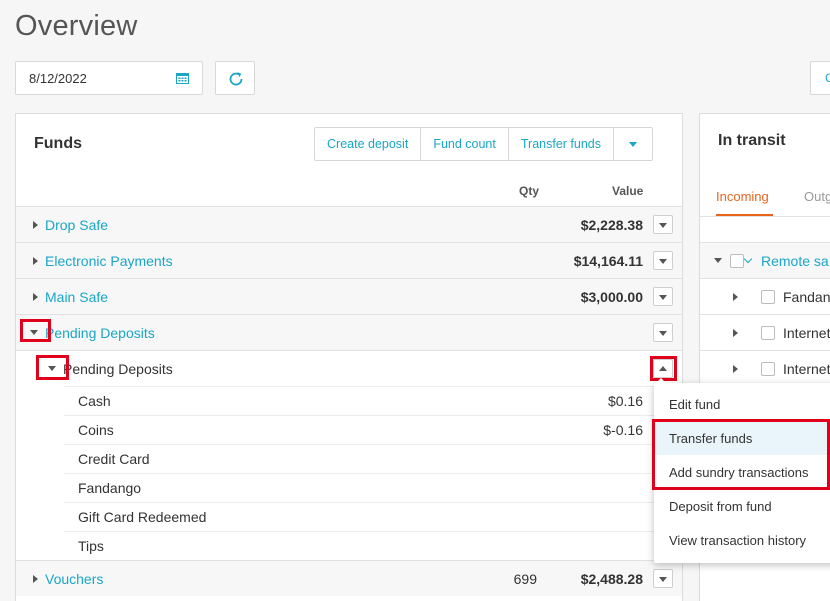  What do you see at coordinates (109, 261) in the screenshot?
I see `fund-label: Electronic Payments` at bounding box center [109, 261].